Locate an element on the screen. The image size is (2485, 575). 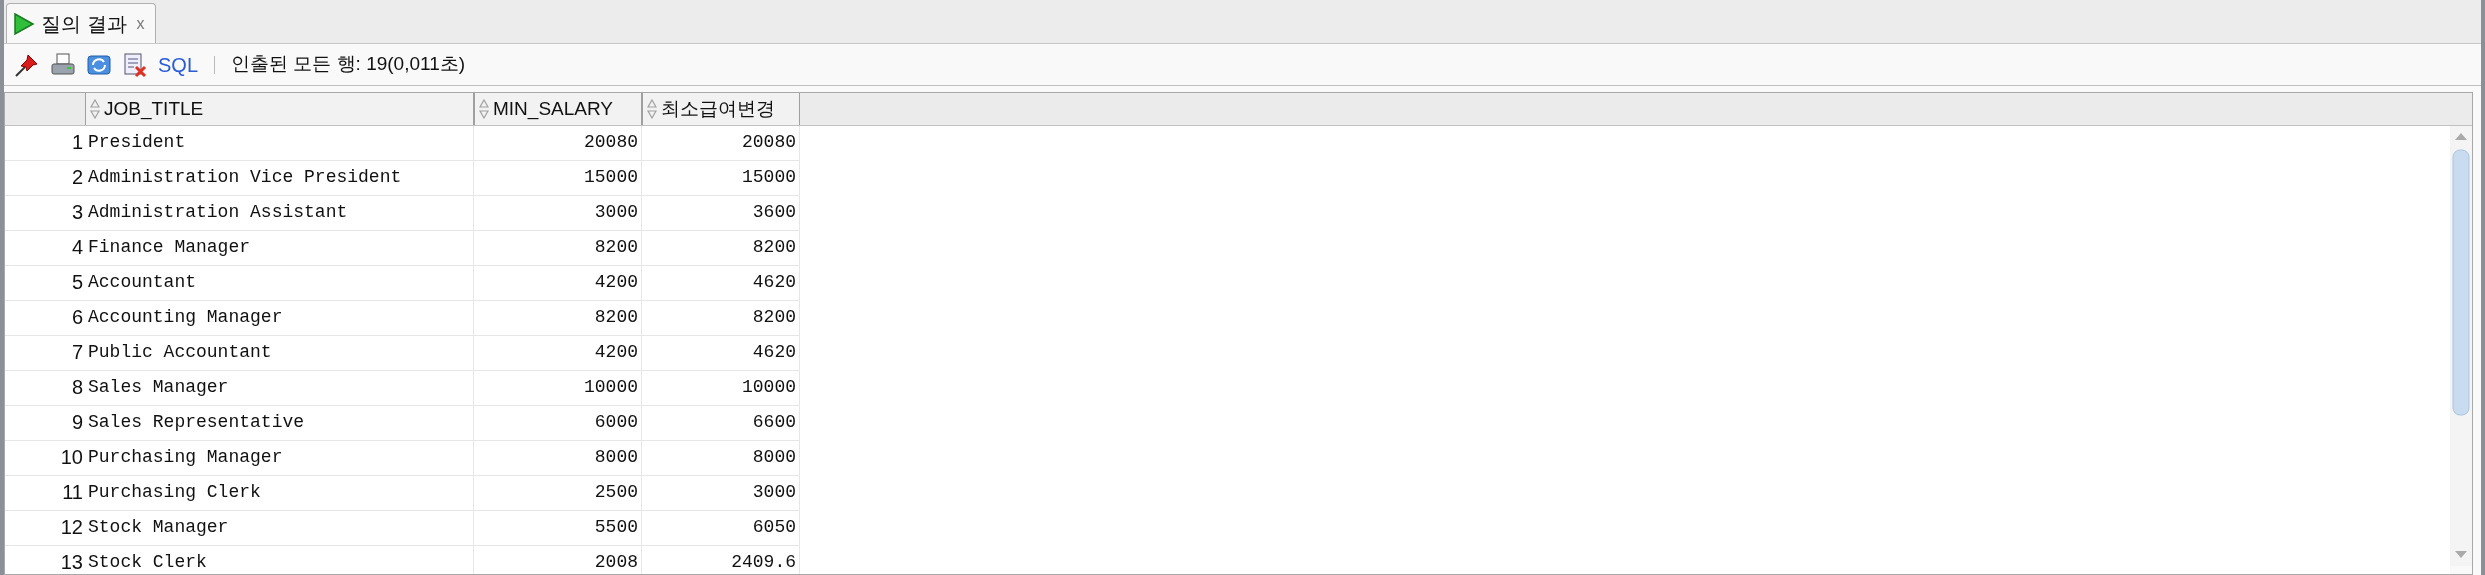
printer-icon is located at coordinates (63, 64).